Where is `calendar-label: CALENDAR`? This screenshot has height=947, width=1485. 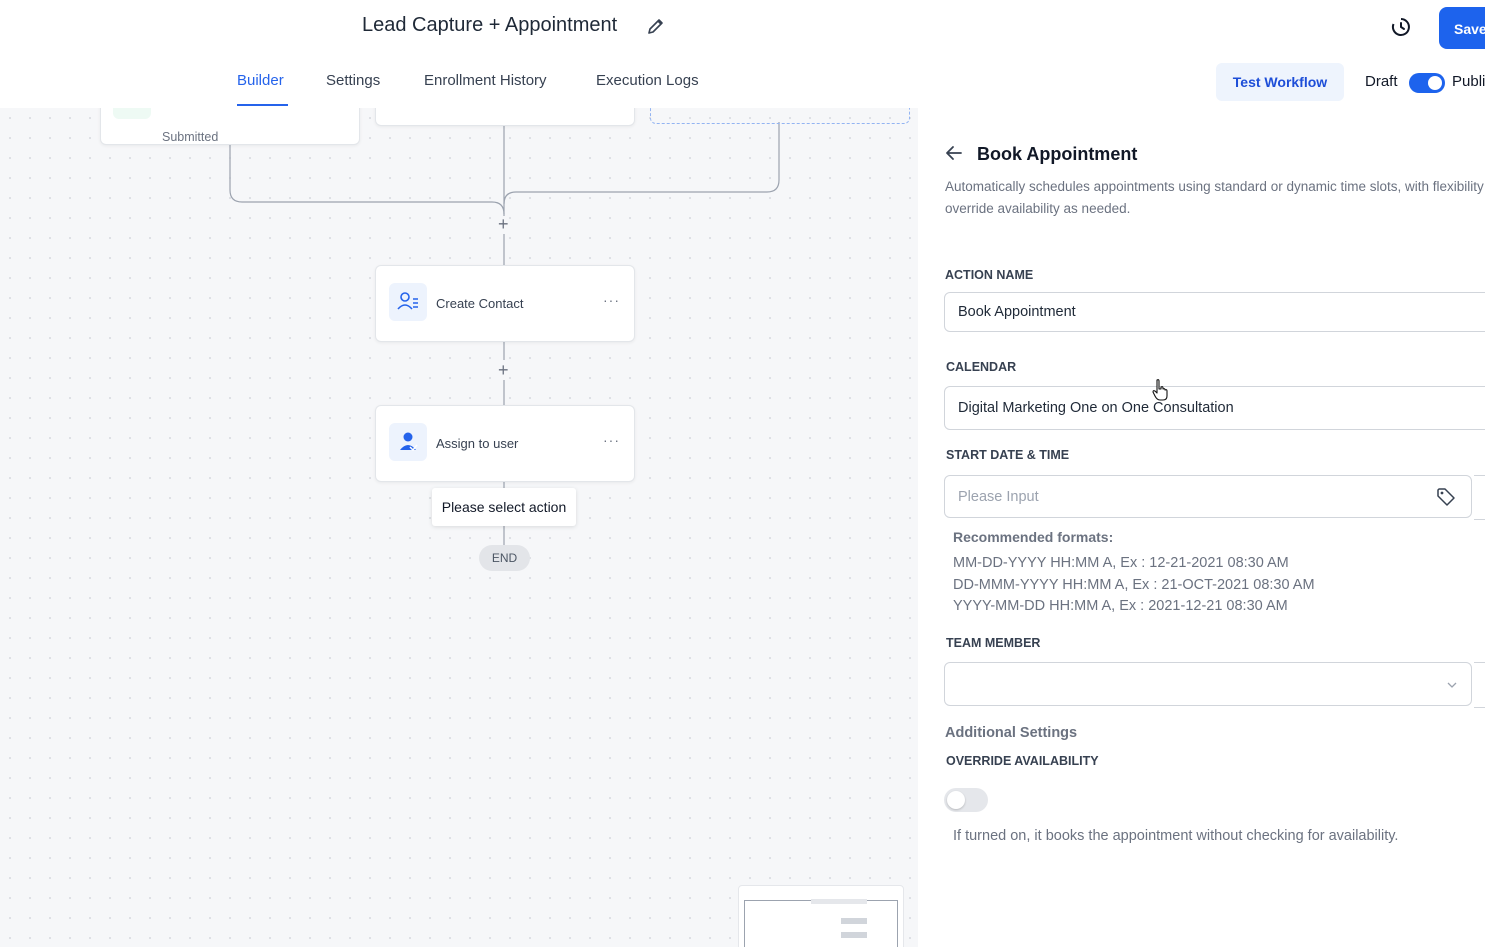
calendar-label: CALENDAR is located at coordinates (981, 367).